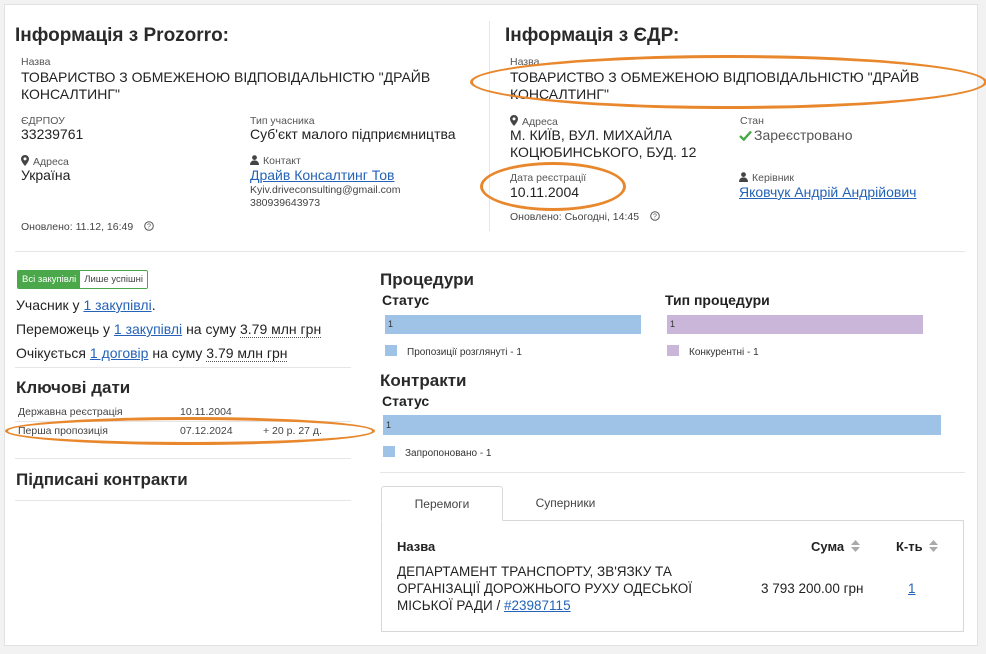 Image resolution: width=986 pixels, height=654 pixels. Describe the element at coordinates (575, 217) in the screenshot. I see `edr-updated-text: Оновлено: Сьогодні, 14:45` at that location.